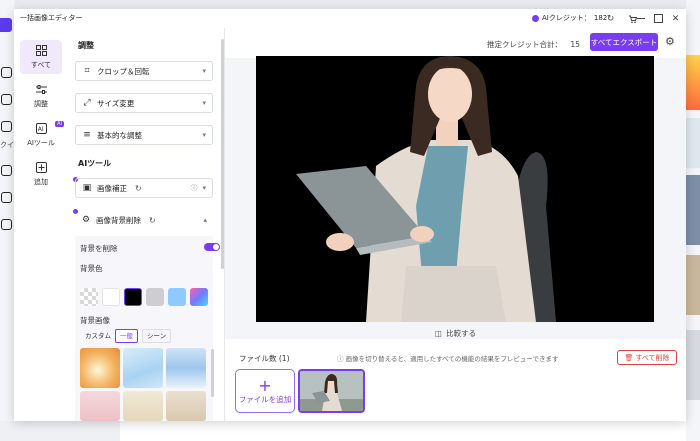  I want to click on swatch-custom-color, so click(199, 297).